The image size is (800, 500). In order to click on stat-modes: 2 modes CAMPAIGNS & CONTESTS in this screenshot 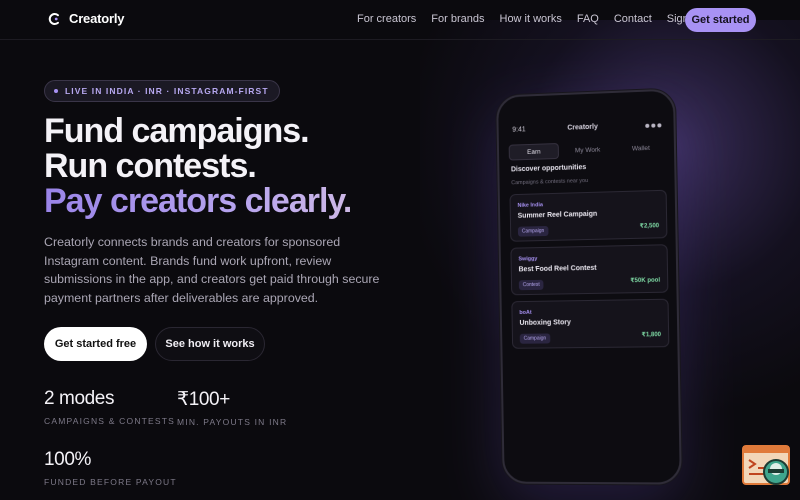, I will do `click(109, 407)`.